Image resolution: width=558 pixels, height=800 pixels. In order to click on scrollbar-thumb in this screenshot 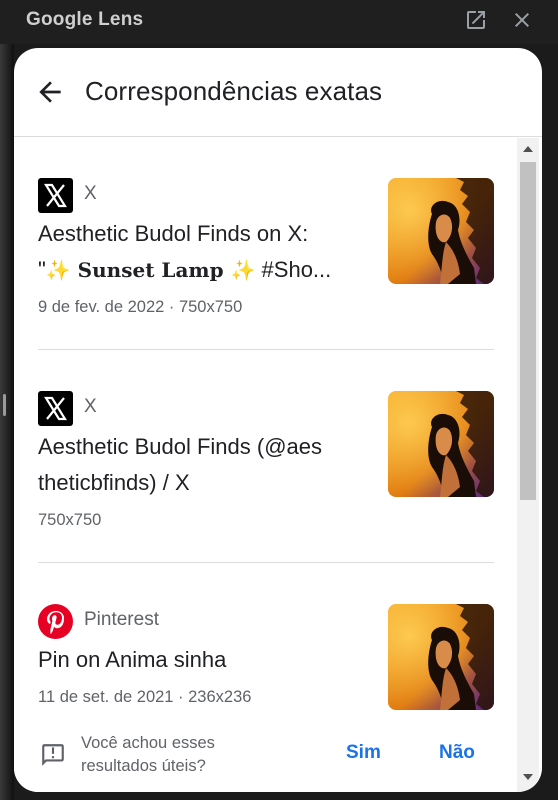, I will do `click(528, 331)`.